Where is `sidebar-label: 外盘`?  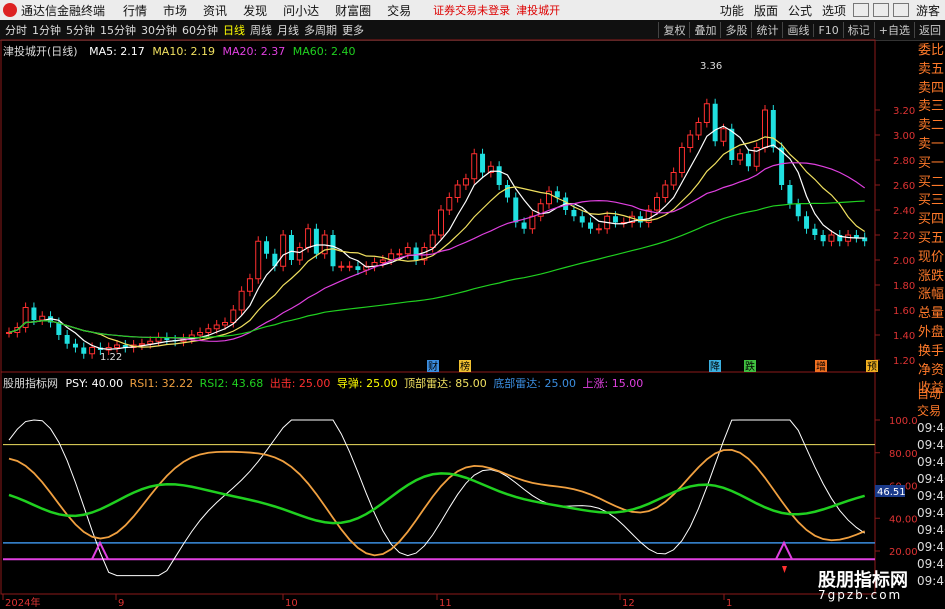
sidebar-label: 外盘 is located at coordinates (930, 332).